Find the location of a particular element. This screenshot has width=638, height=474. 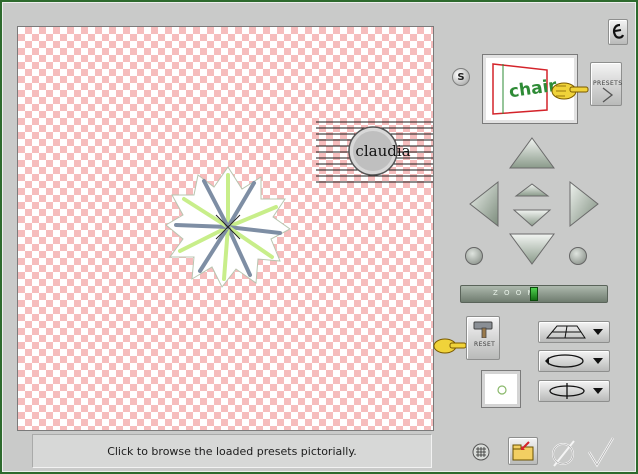

cancel-icon is located at coordinates (564, 453).